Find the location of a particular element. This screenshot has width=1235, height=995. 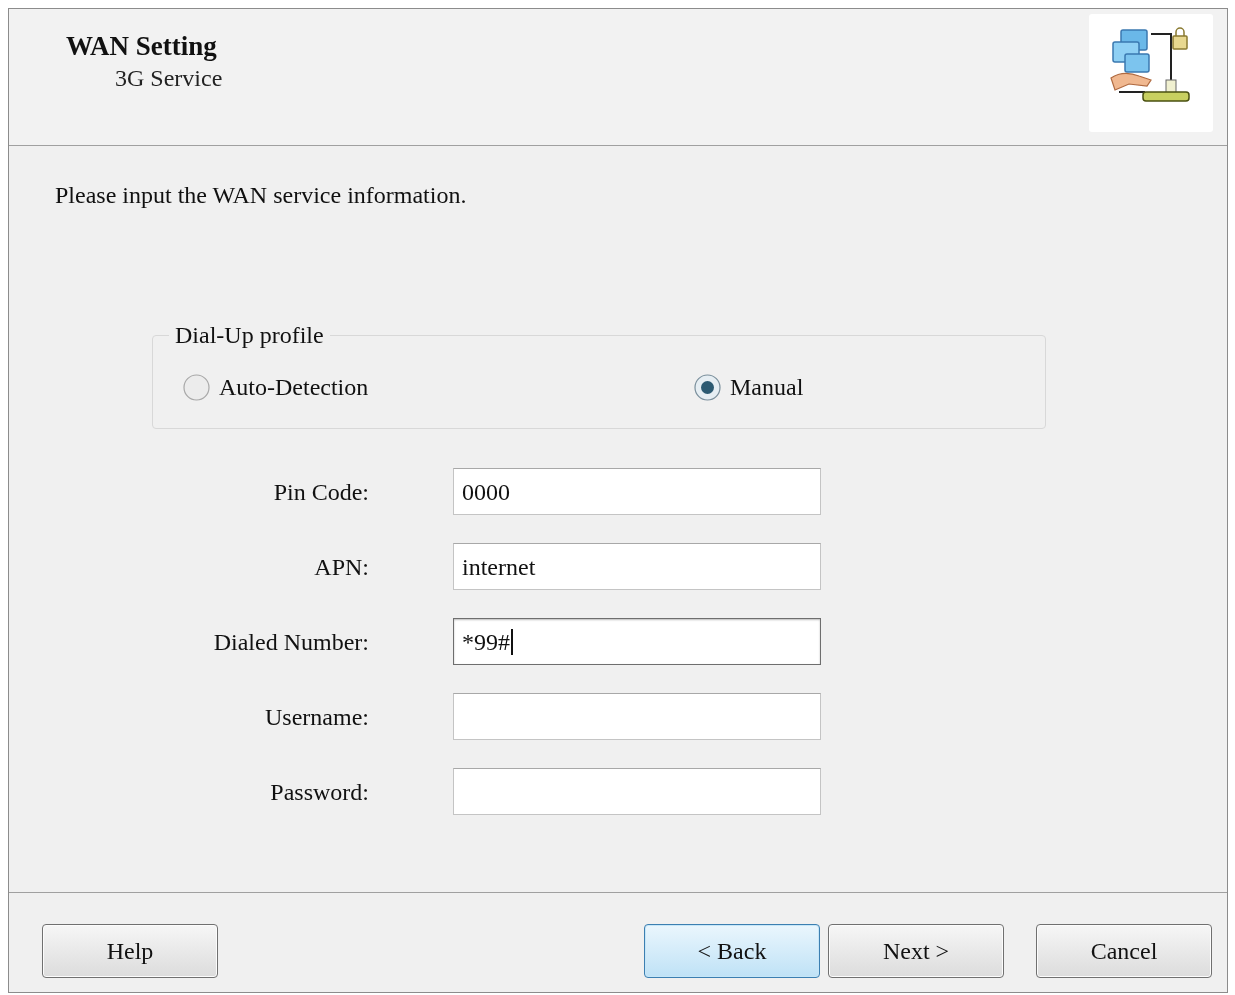

group-legend: Dial-Up profile is located at coordinates (249, 335).